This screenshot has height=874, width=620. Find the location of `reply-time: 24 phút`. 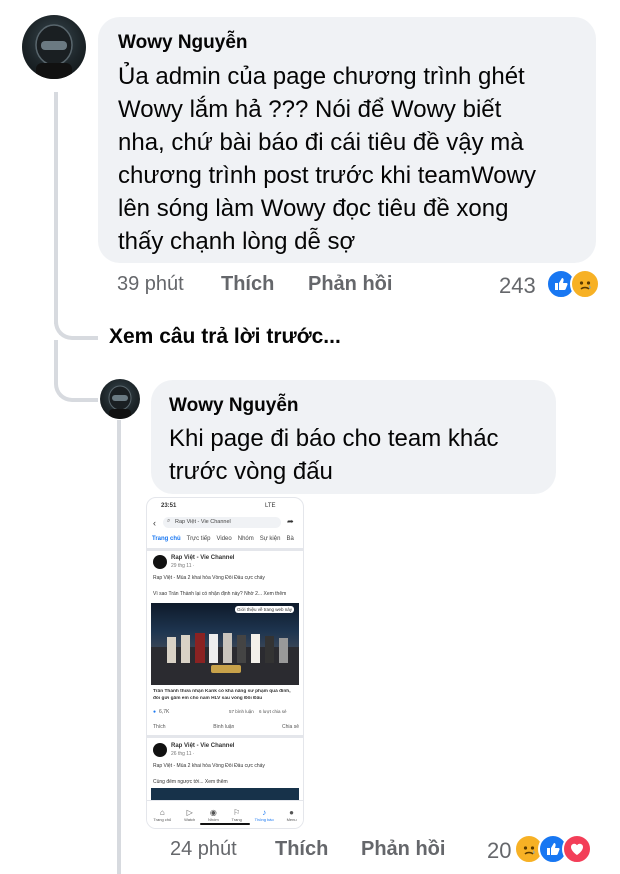

reply-time: 24 phút is located at coordinates (203, 849).